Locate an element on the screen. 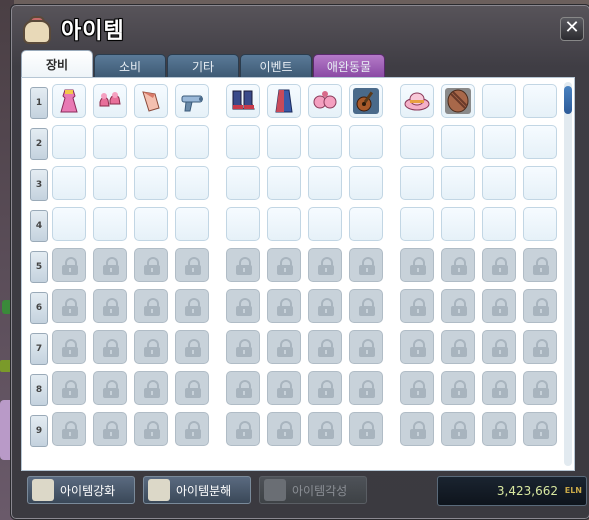 This screenshot has width=589, height=520. title-bar: 아이템 is located at coordinates (72, 29).